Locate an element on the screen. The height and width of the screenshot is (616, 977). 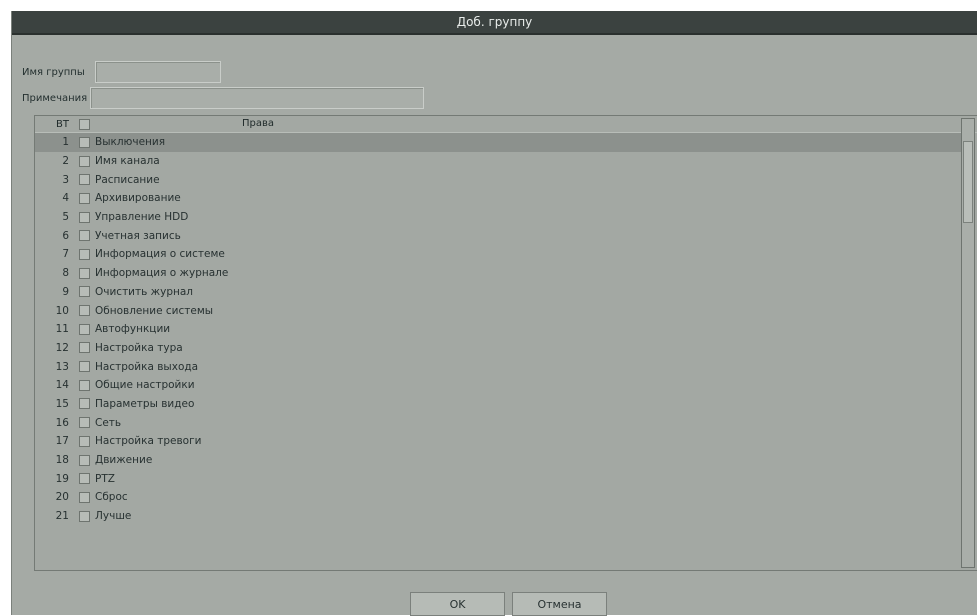
row-number: 9 is located at coordinates (65, 291).